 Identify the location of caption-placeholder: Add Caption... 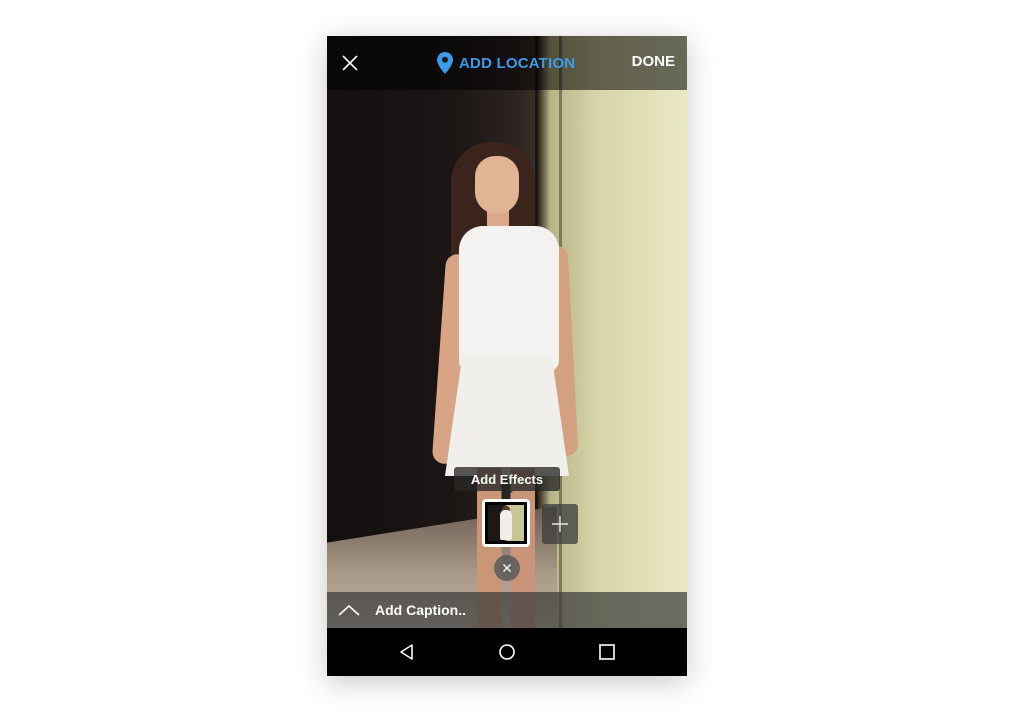
(420, 610).